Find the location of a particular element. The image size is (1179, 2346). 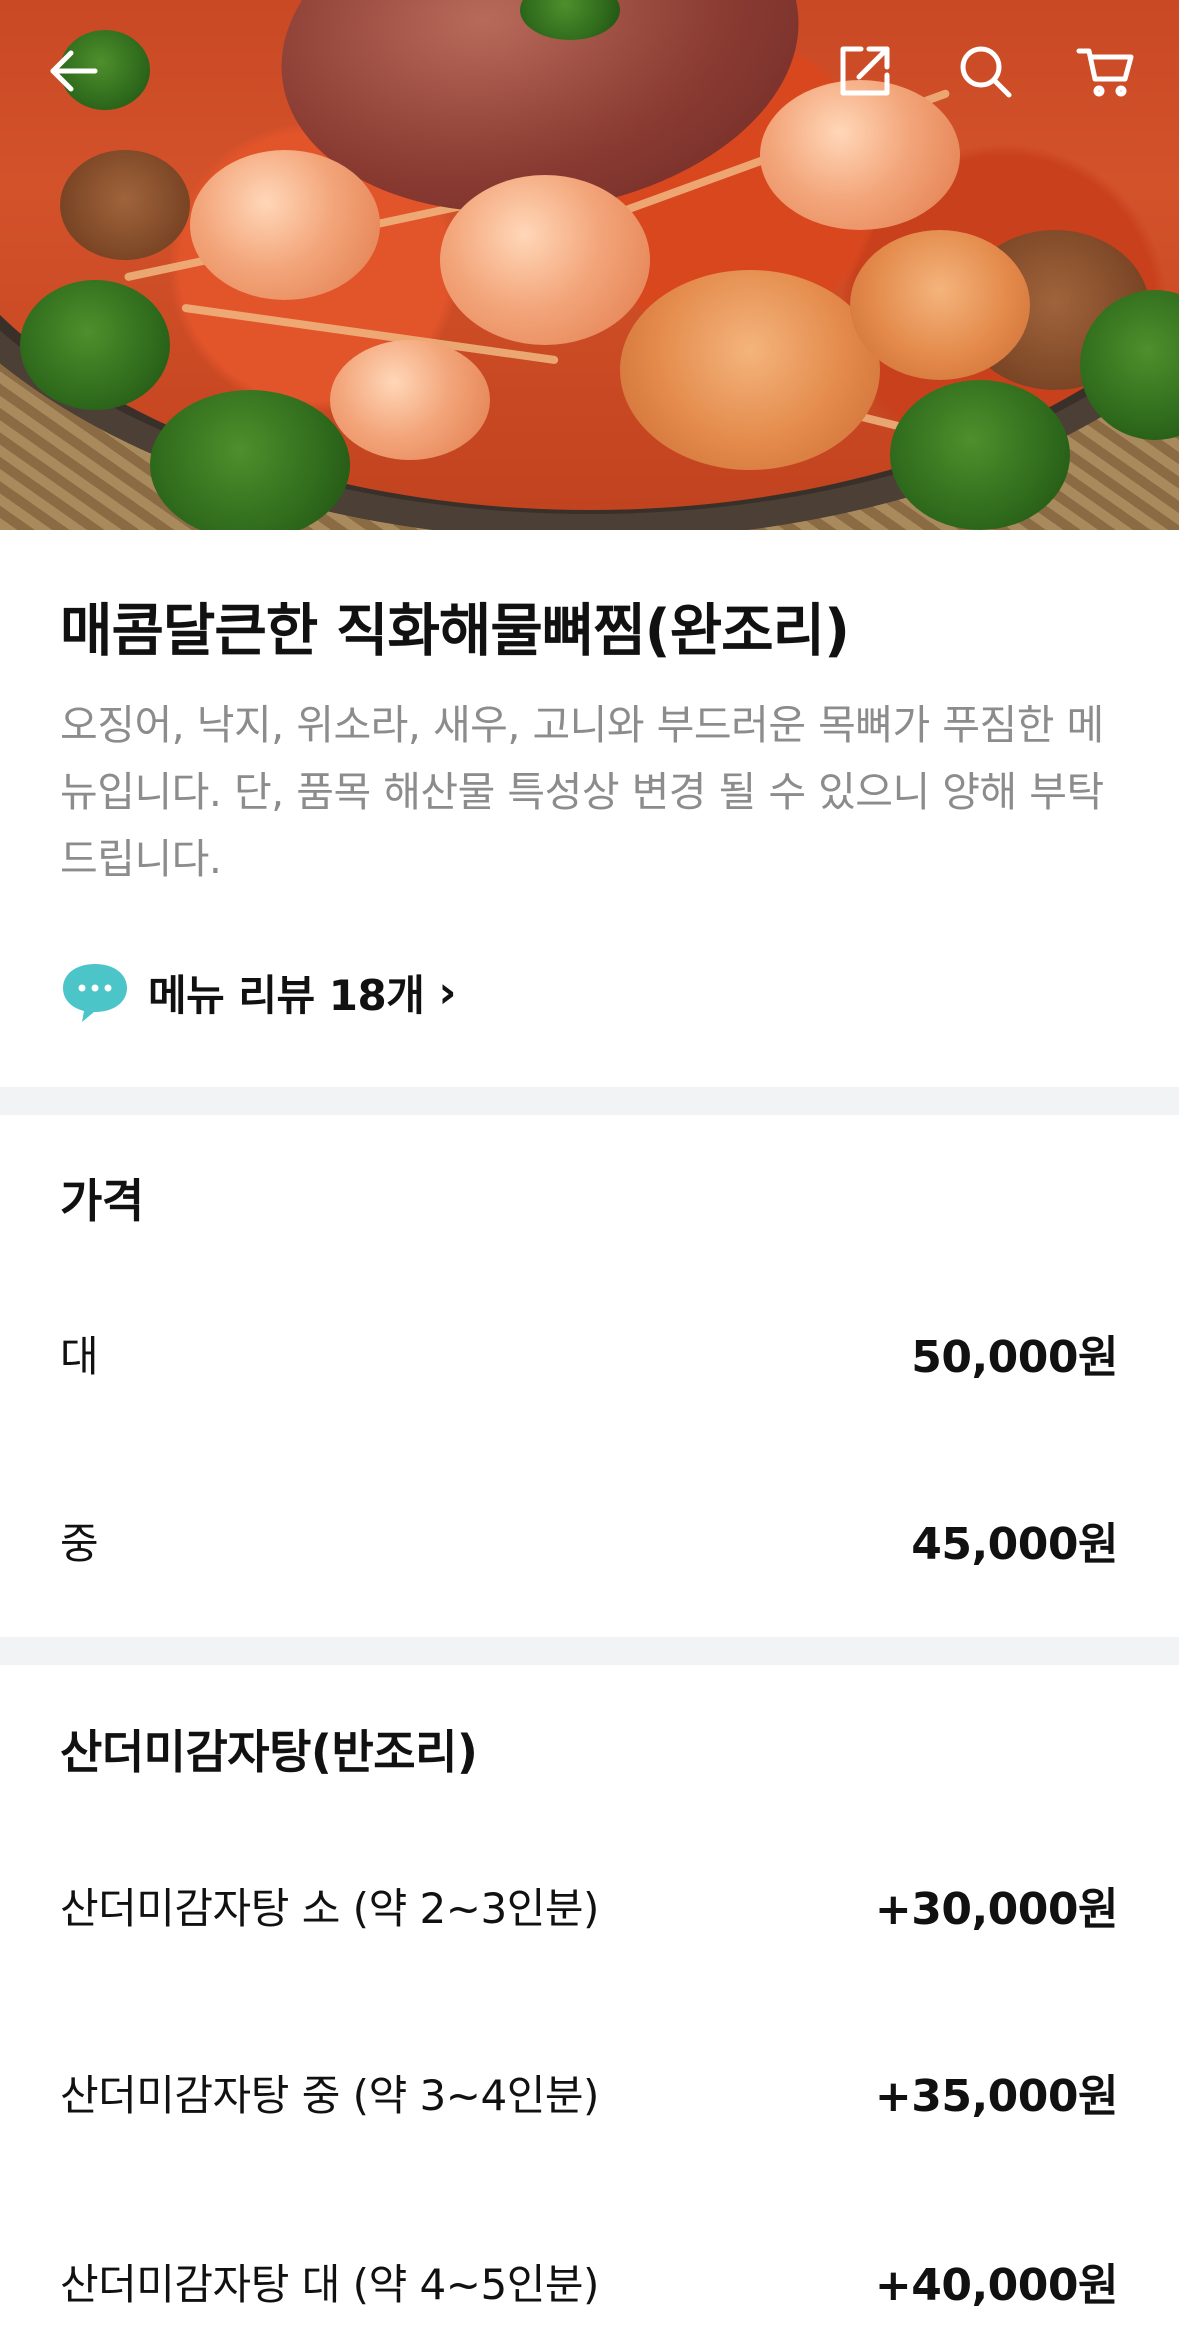

option-price: 50,000원 is located at coordinates (1014, 1357).